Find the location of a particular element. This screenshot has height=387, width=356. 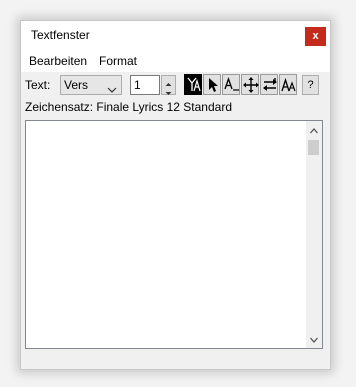

title-bar: Textfenster x is located at coordinates (175, 35).